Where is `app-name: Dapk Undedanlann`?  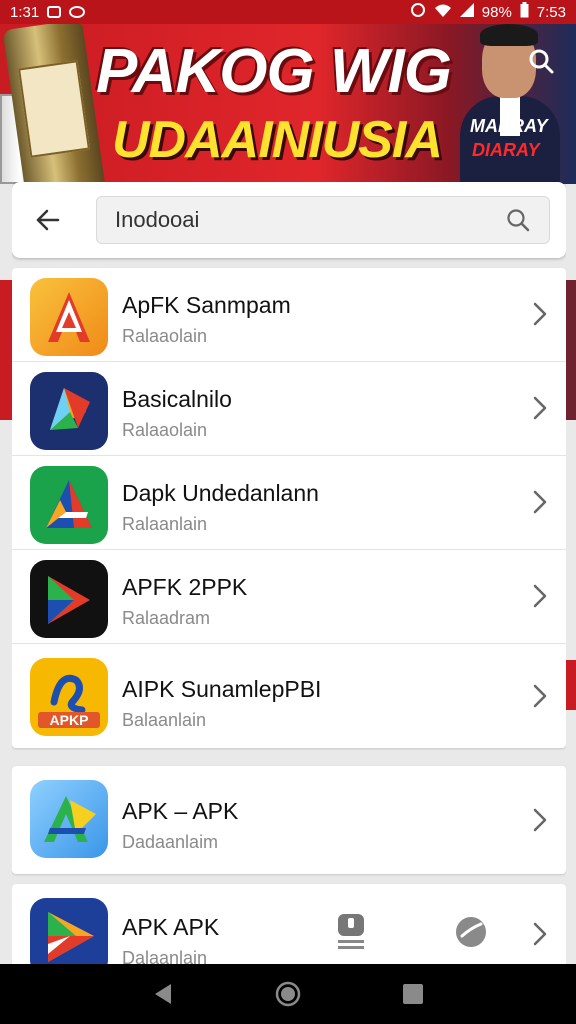
app-name: Dapk Undedanlann is located at coordinates (220, 493).